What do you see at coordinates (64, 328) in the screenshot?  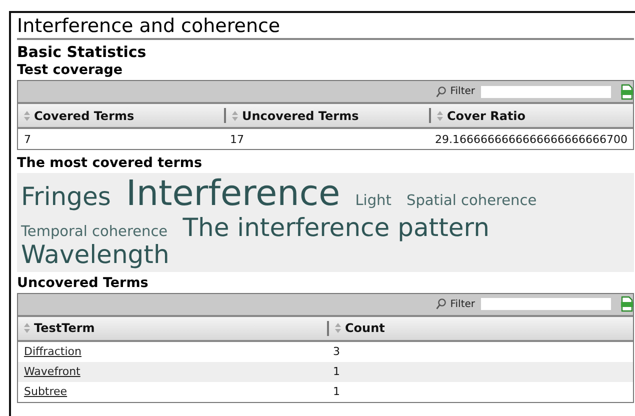 I see `column-label: TestTerm` at bounding box center [64, 328].